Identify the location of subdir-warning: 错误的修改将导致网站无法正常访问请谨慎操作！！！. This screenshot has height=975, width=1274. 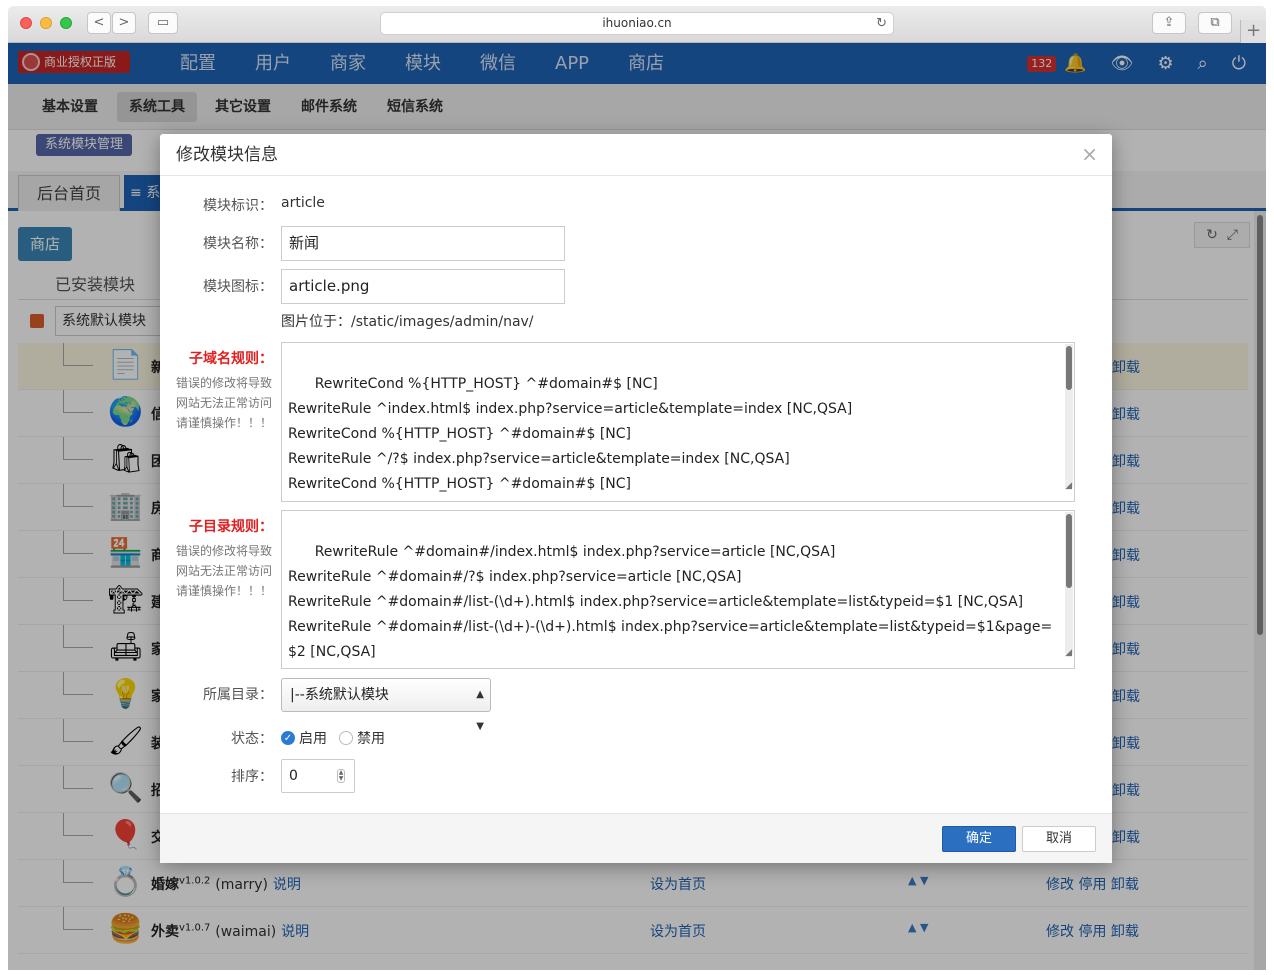
(224, 571).